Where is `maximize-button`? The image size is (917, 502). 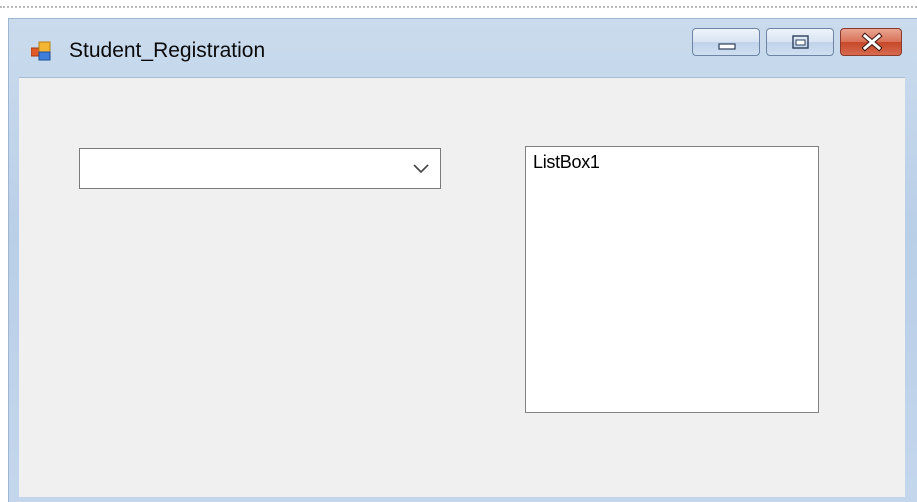 maximize-button is located at coordinates (800, 42).